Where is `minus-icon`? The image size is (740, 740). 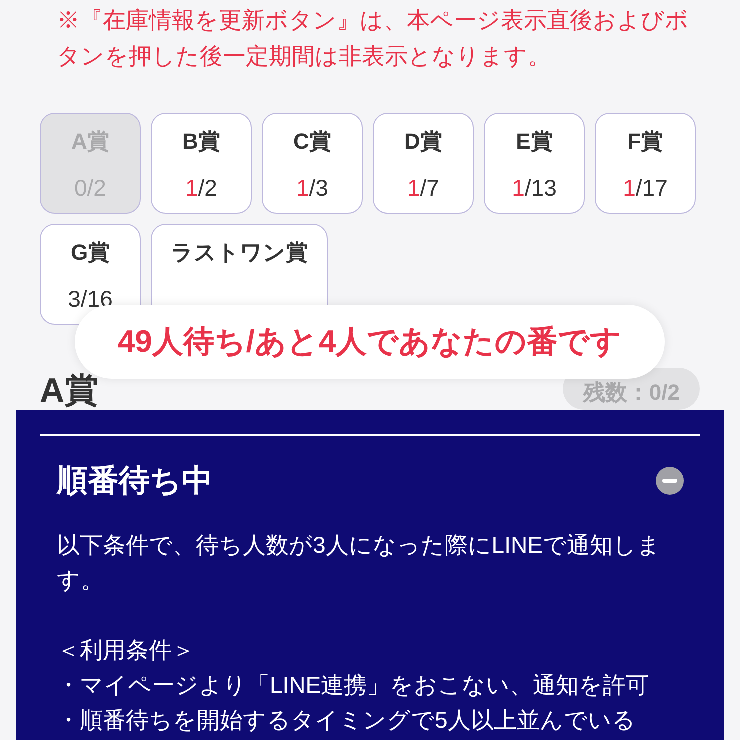 minus-icon is located at coordinates (670, 481).